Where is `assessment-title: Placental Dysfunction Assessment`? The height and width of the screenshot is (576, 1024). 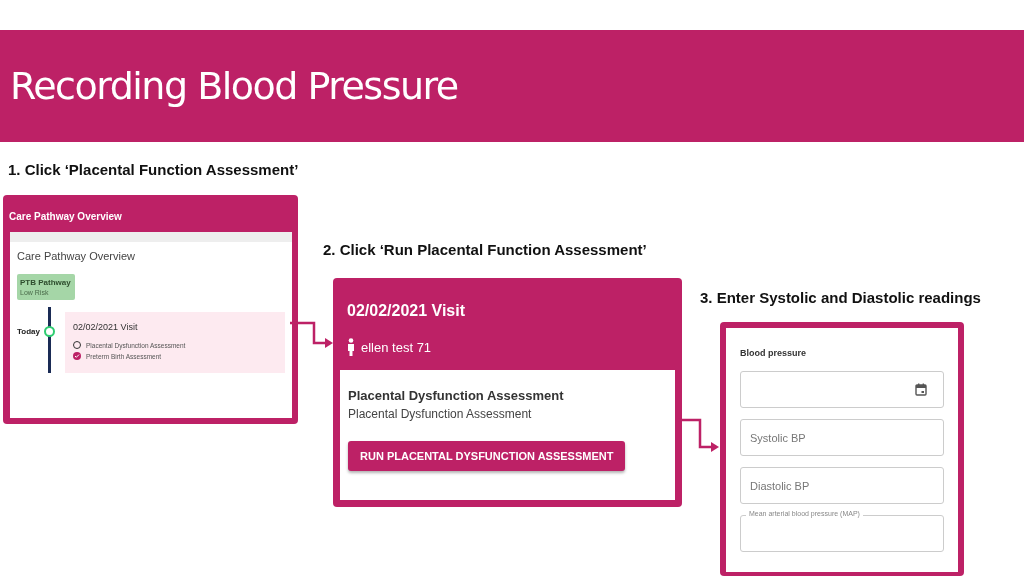 assessment-title: Placental Dysfunction Assessment is located at coordinates (456, 395).